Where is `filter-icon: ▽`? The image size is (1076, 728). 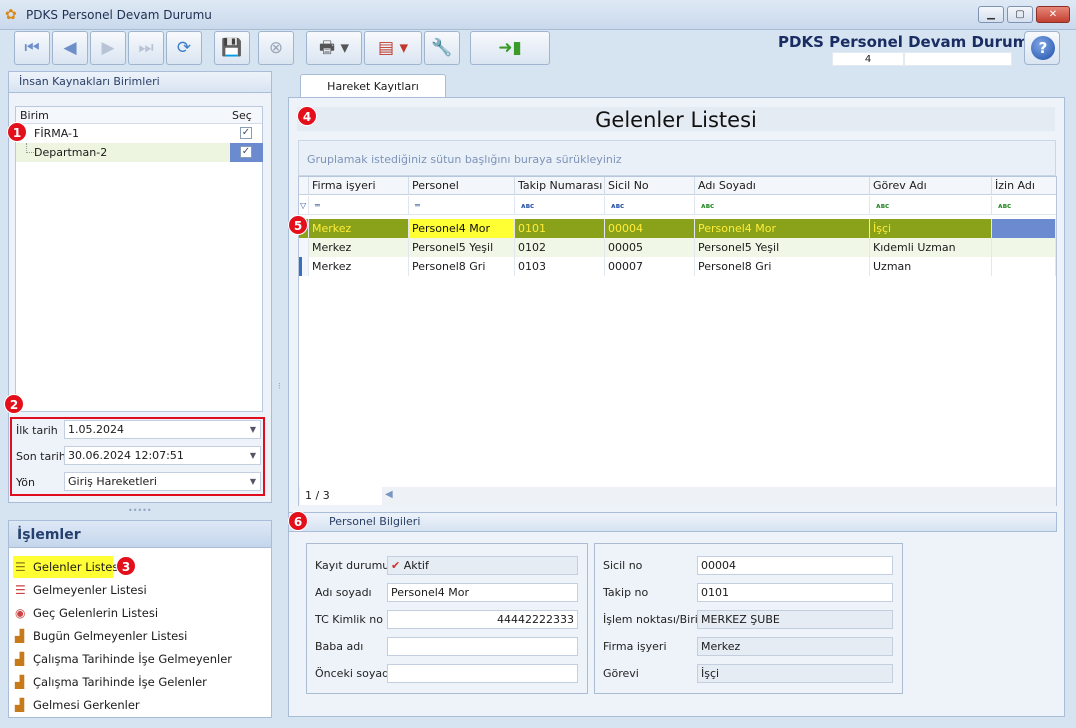
filter-icon: ▽ is located at coordinates (304, 205).